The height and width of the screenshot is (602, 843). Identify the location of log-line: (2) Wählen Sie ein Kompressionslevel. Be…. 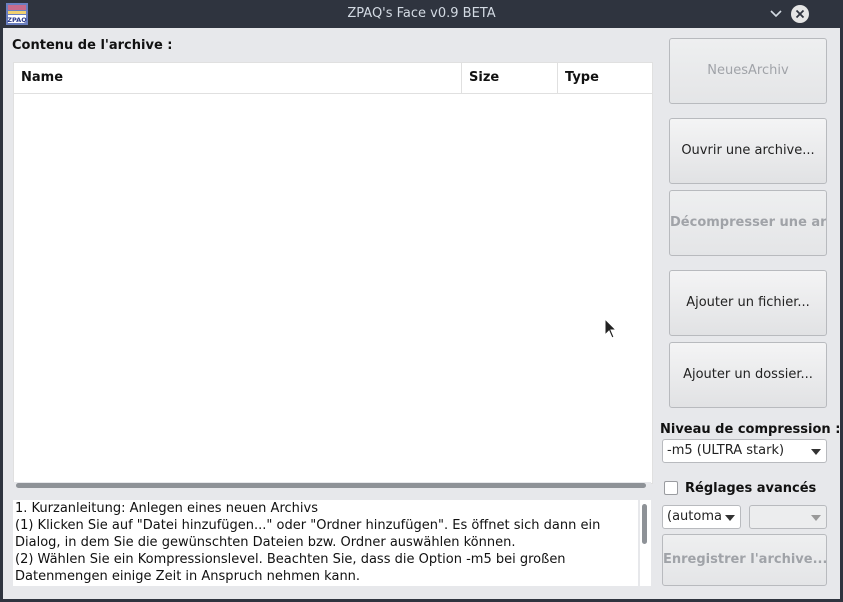
(290, 559).